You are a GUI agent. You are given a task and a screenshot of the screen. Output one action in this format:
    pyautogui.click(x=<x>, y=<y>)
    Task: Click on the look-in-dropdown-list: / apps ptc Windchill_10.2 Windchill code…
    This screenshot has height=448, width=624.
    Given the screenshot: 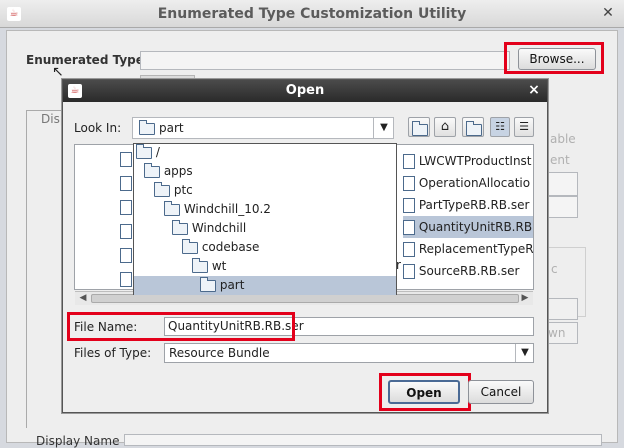 What is the action you would take?
    pyautogui.click(x=265, y=219)
    